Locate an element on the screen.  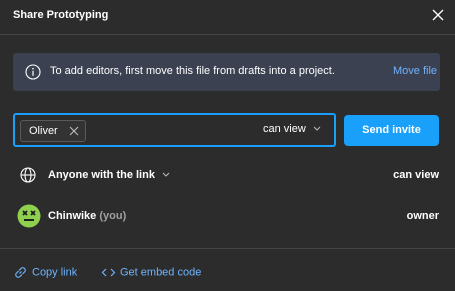
copy-link-button: Copy link is located at coordinates (45, 272).